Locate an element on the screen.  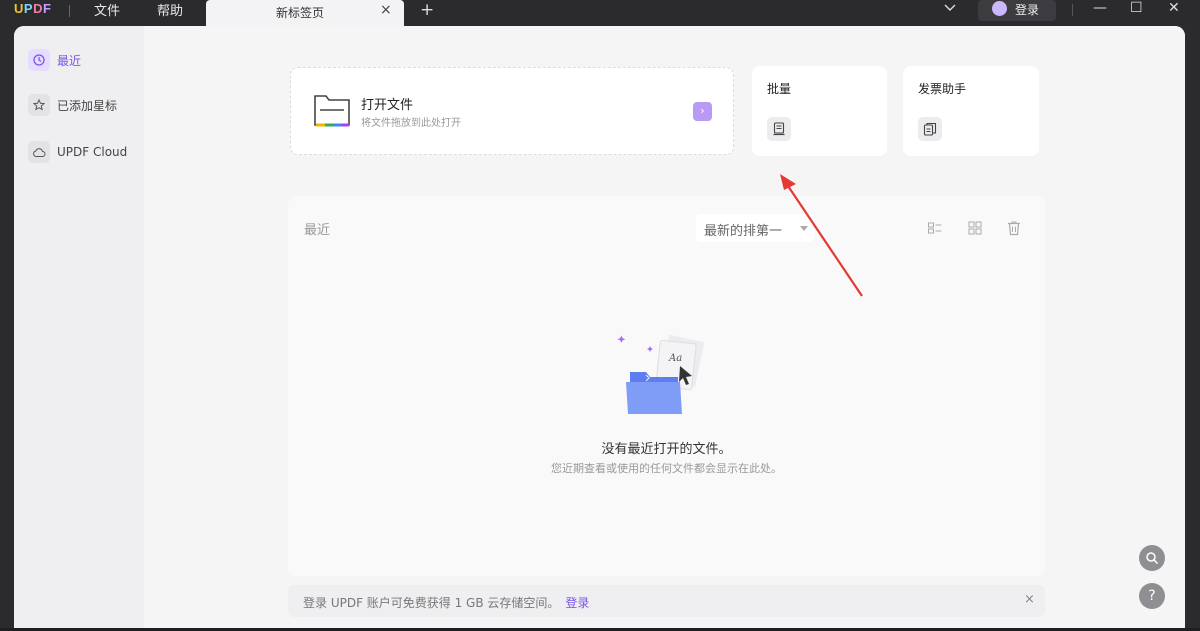
empty-subtitle: 您近期查看或使用的任何文件都会显示在此处。 is located at coordinates (666, 468).